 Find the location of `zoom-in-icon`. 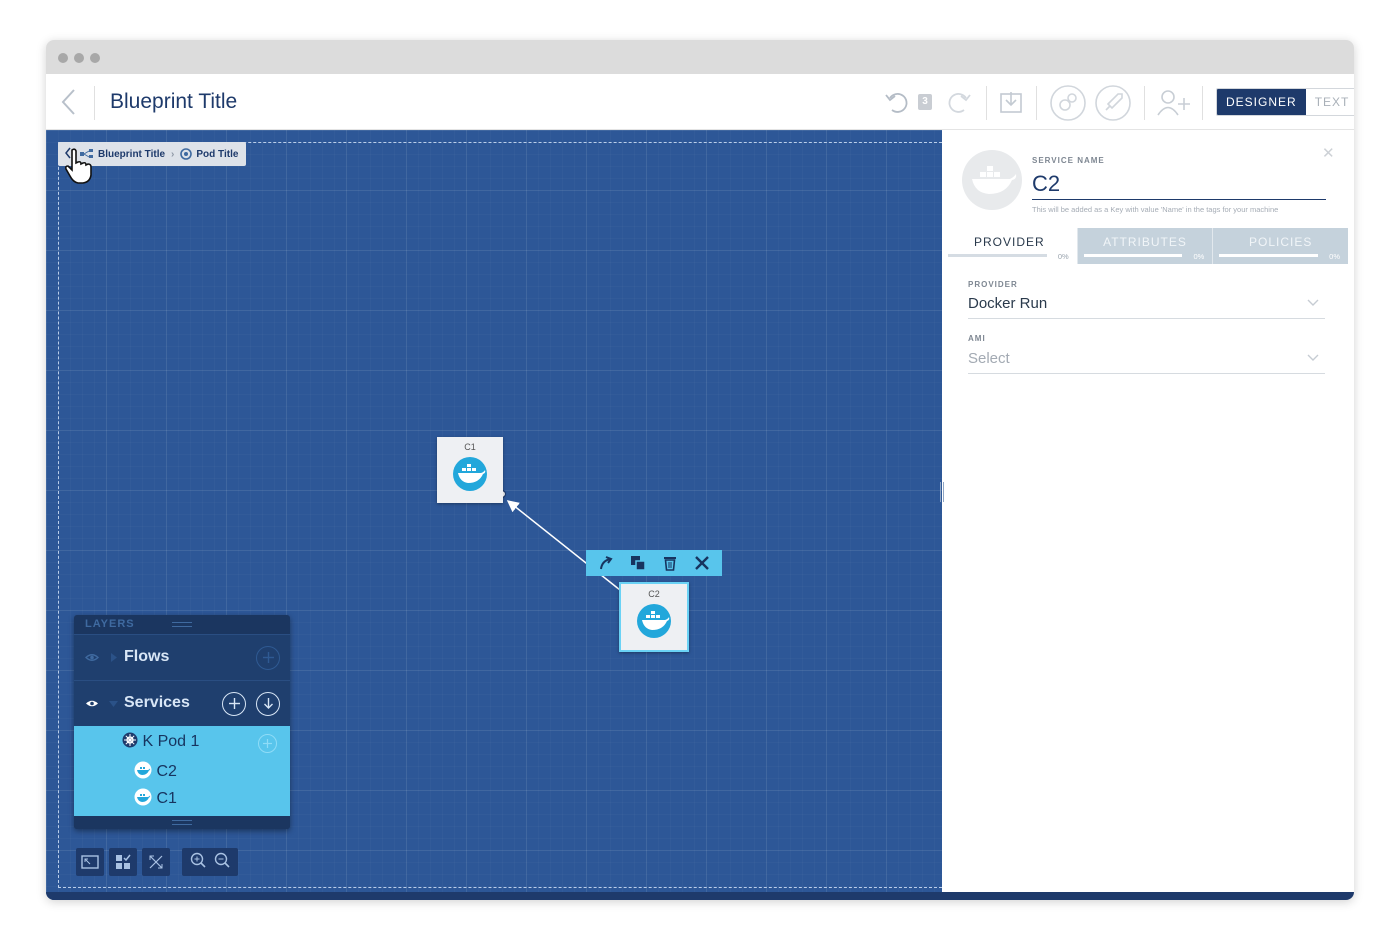

zoom-in-icon is located at coordinates (198, 860).